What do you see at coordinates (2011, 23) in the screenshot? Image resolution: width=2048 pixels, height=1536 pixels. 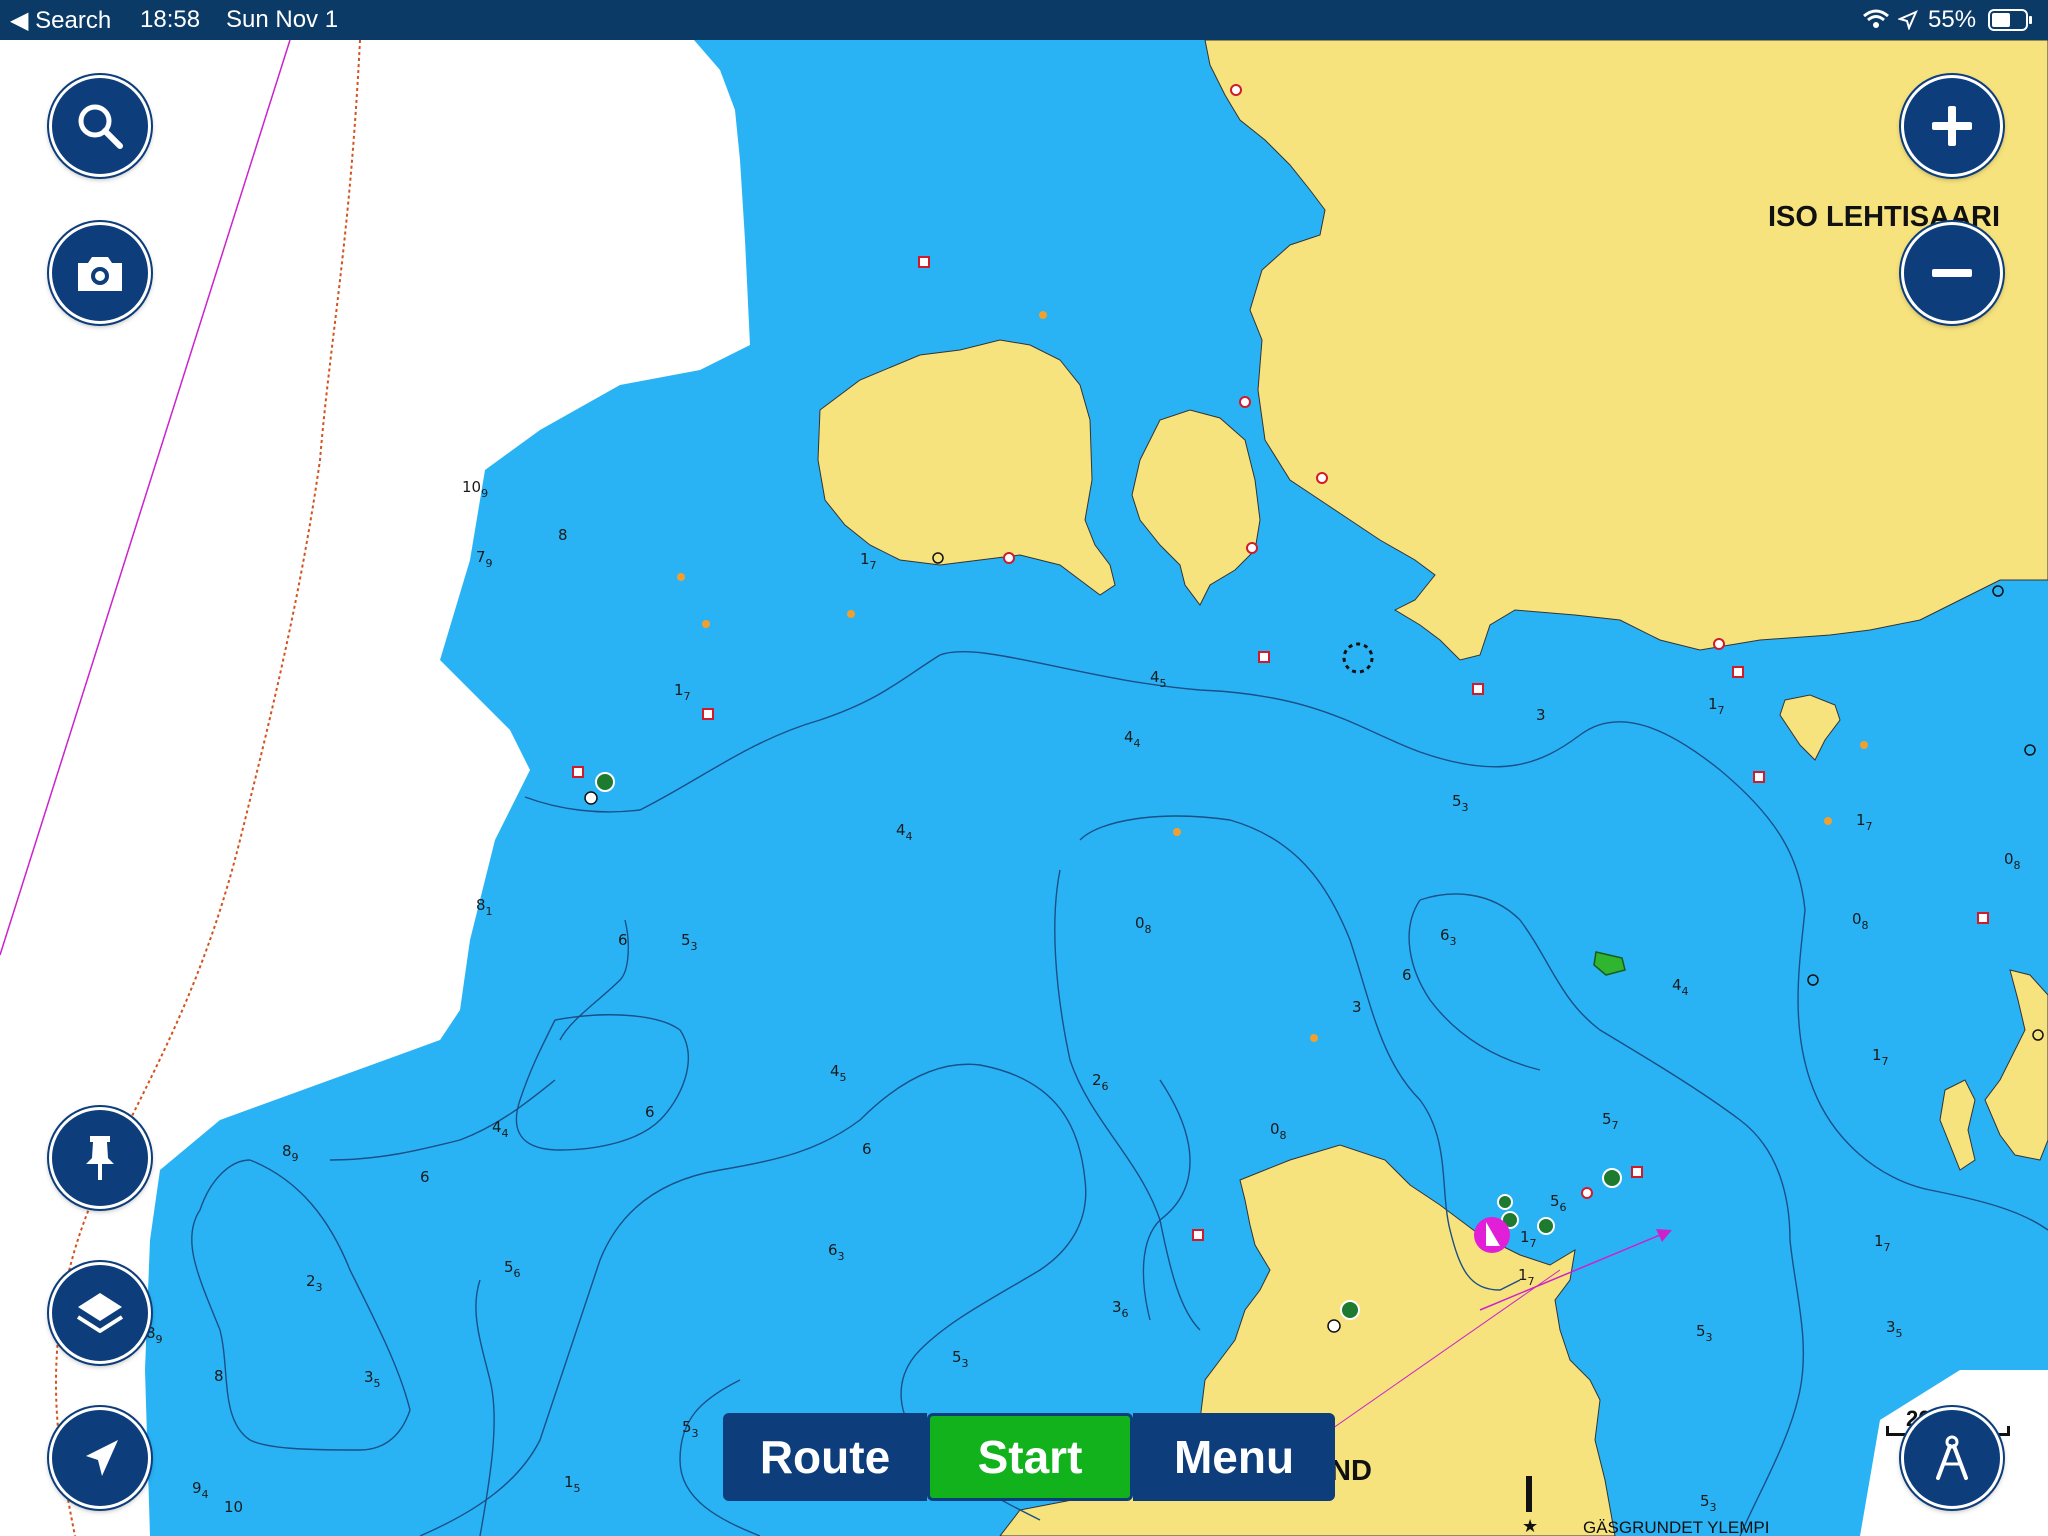 I see `battery-icon` at bounding box center [2011, 23].